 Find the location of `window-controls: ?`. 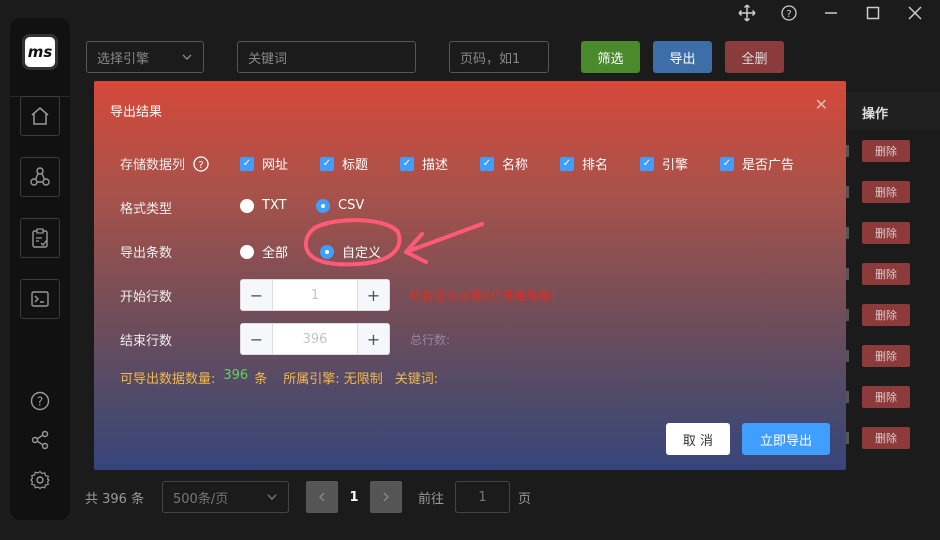

window-controls: ? is located at coordinates (831, 13).